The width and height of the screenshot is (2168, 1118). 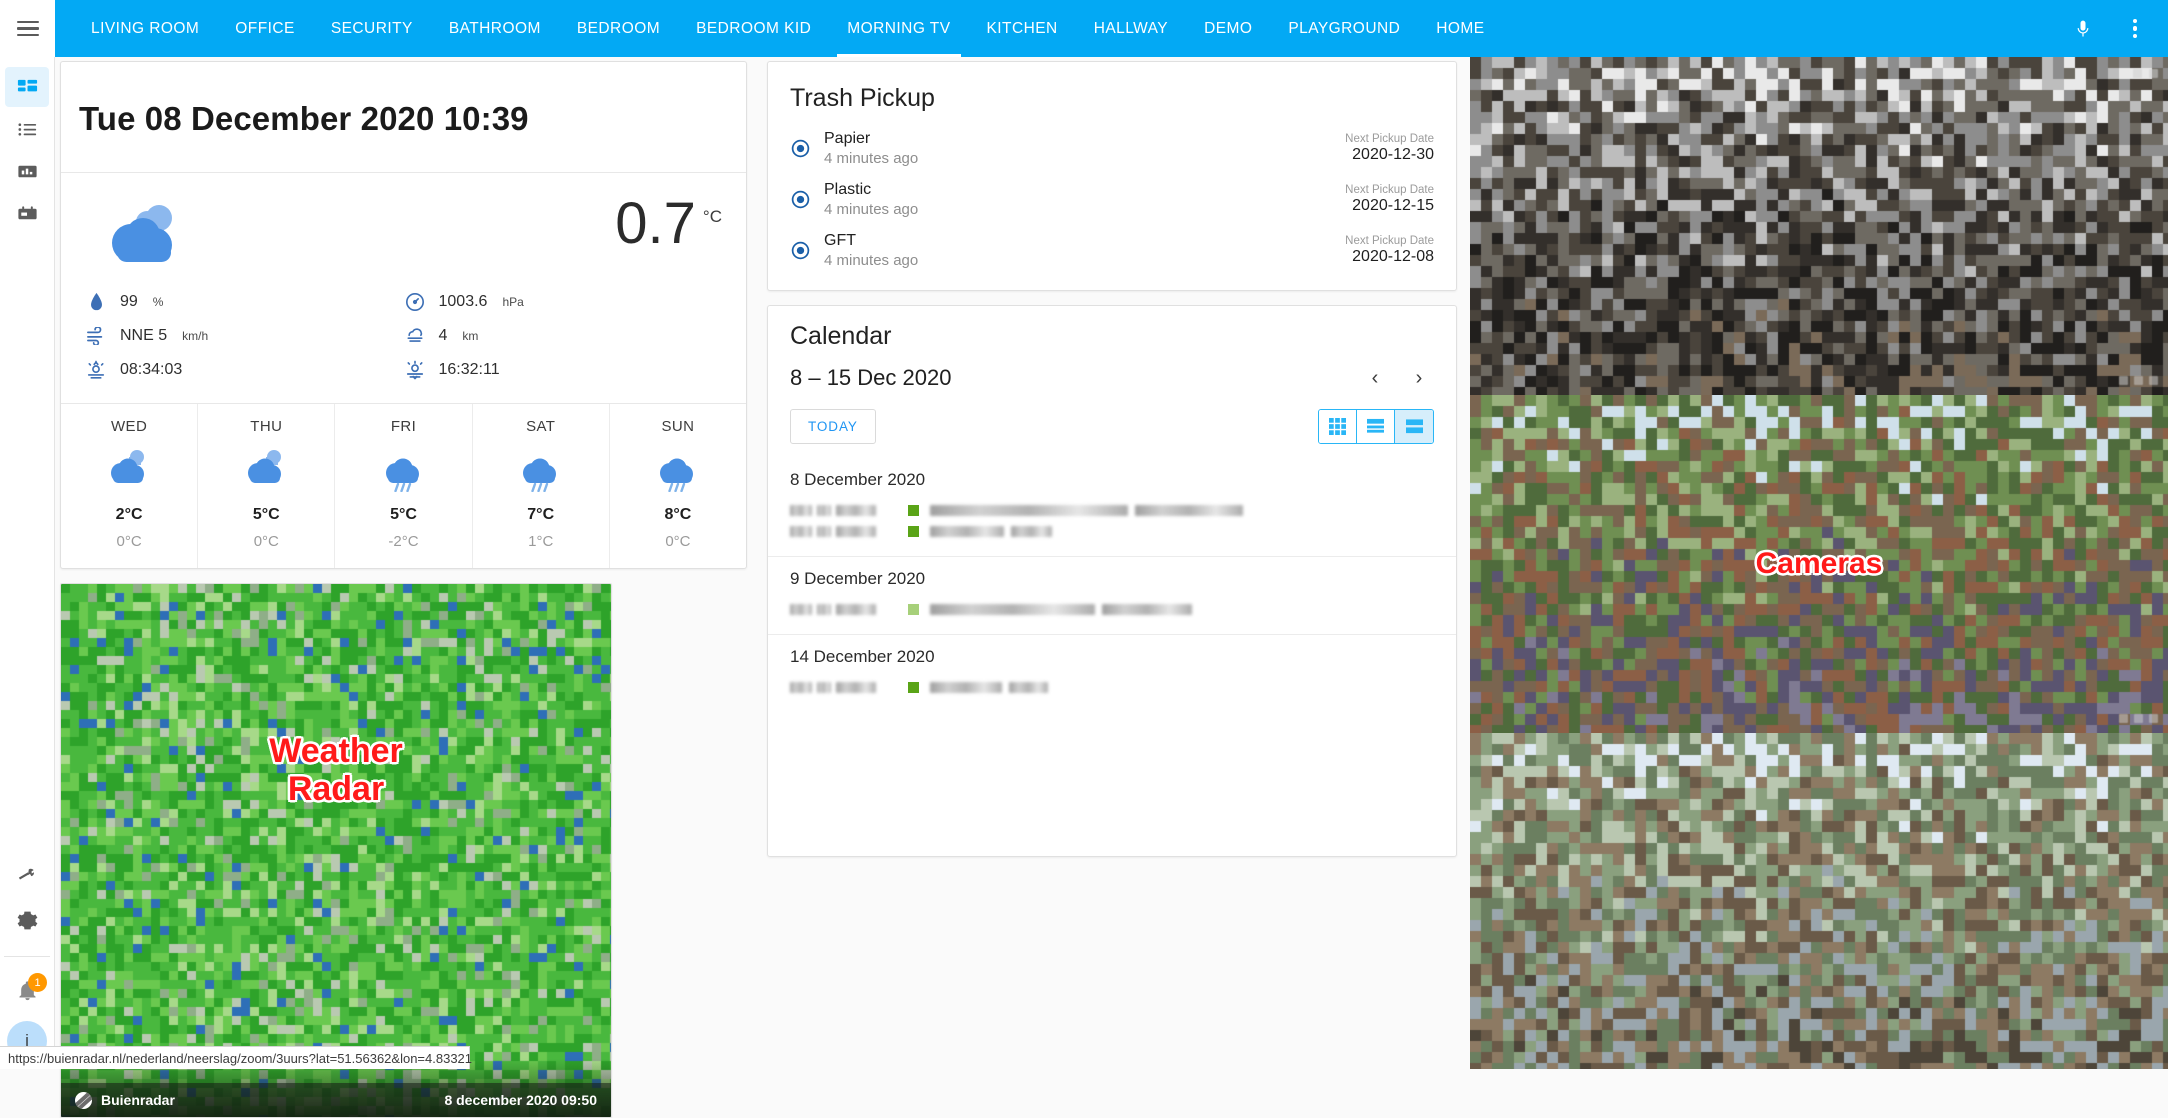 I want to click on tab-bathroom: BATHROOM, so click(x=495, y=28).